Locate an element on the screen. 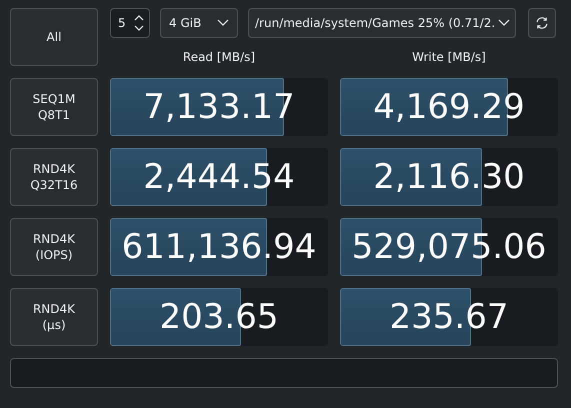 The image size is (571, 408). all-button: All is located at coordinates (54, 37).